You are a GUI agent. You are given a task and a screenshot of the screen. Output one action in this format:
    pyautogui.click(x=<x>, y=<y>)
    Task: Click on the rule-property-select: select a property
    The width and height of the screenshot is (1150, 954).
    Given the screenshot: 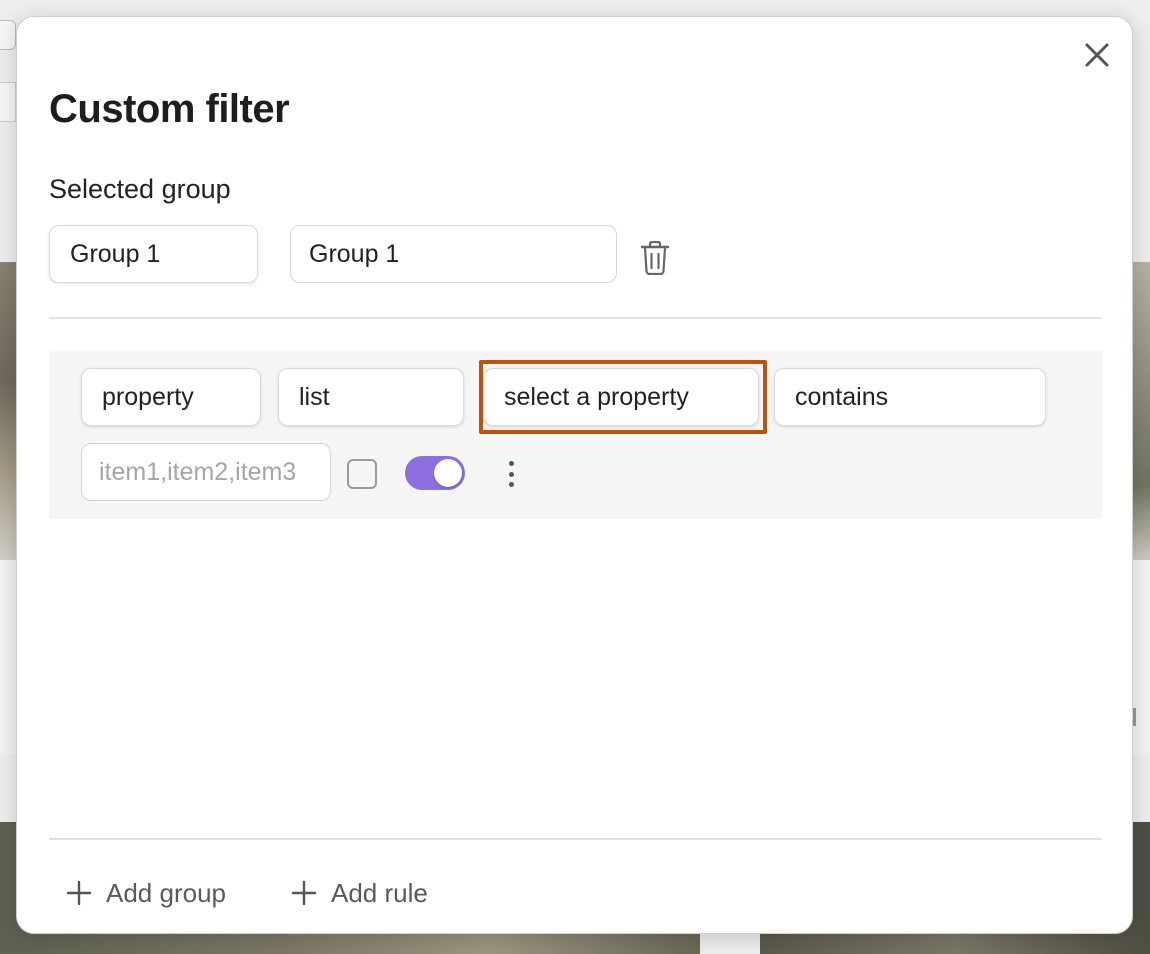 What is the action you would take?
    pyautogui.click(x=621, y=397)
    